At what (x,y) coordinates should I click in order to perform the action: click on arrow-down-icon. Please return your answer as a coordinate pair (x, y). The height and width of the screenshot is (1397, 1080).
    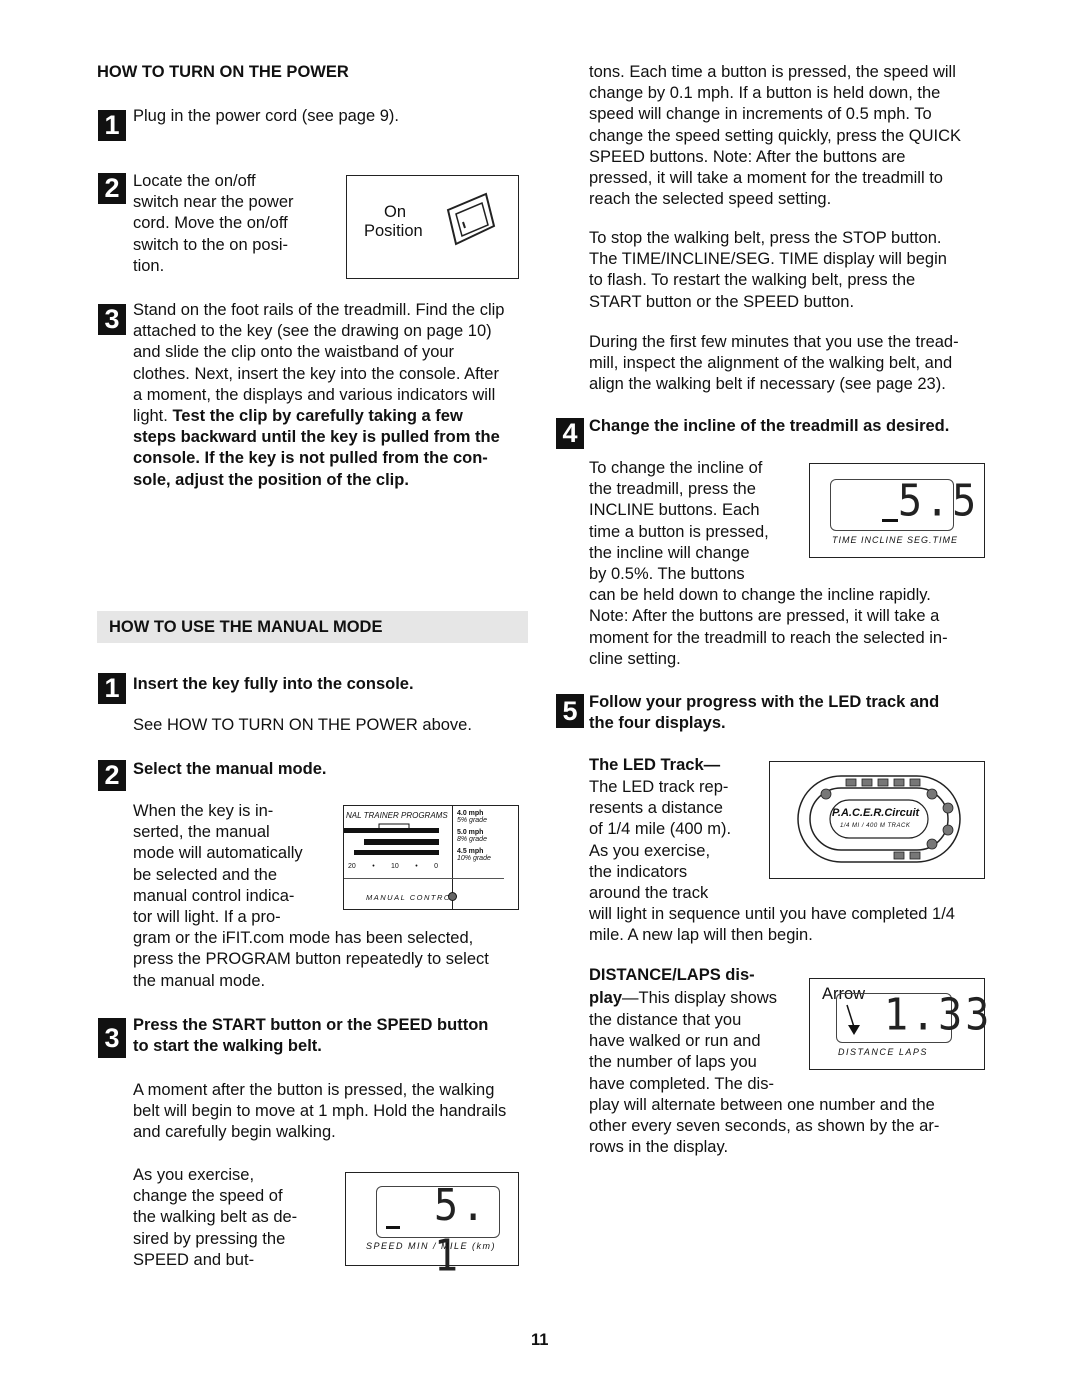
    Looking at the image, I should click on (853, 1019).